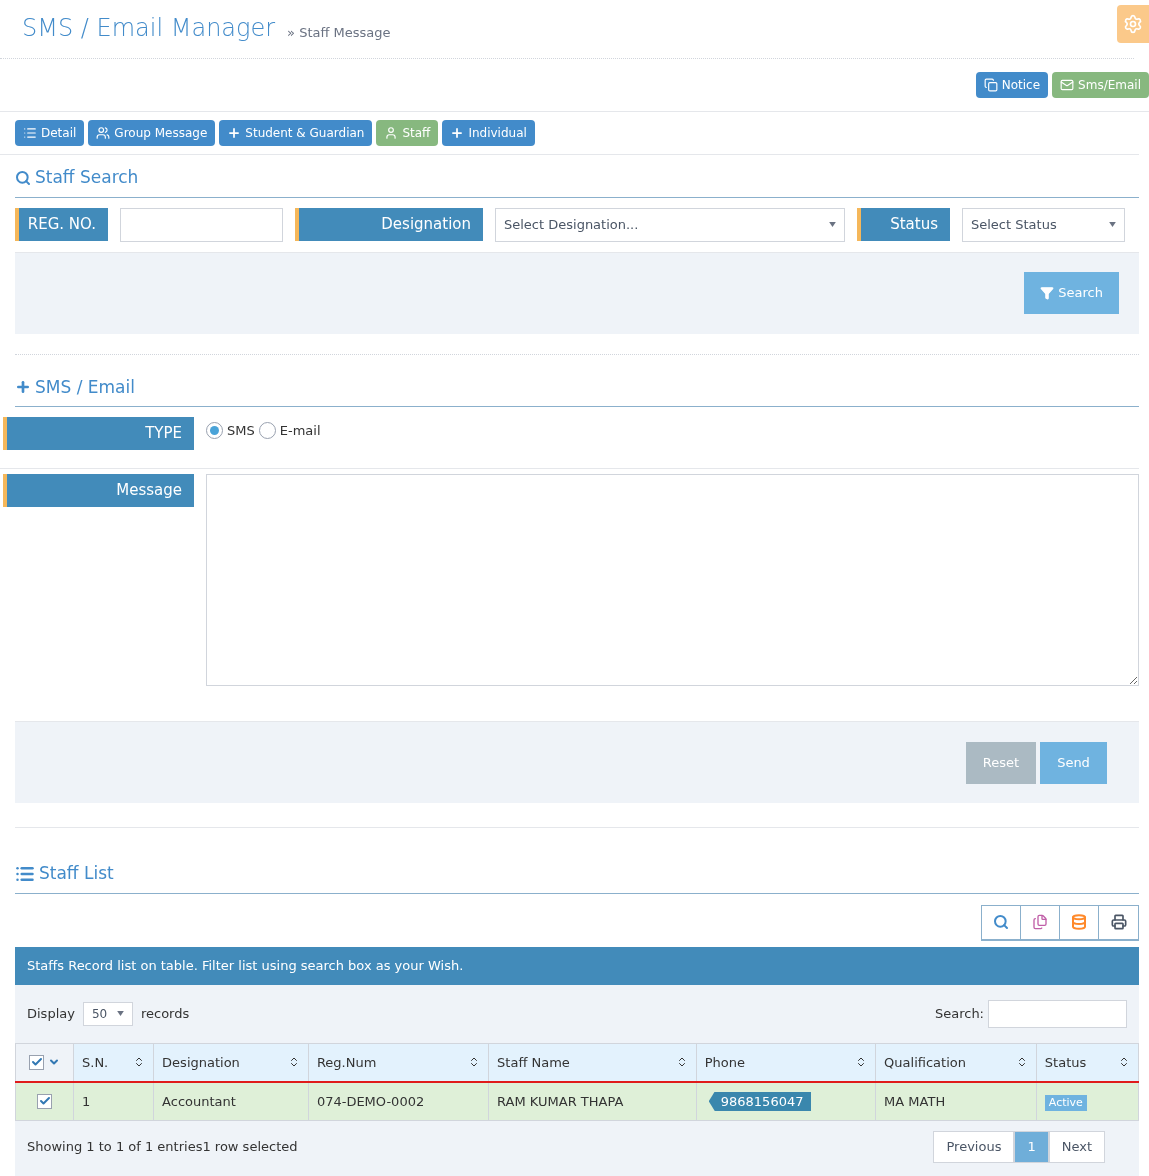  Describe the element at coordinates (1047, 293) in the screenshot. I see `filter-icon` at that location.